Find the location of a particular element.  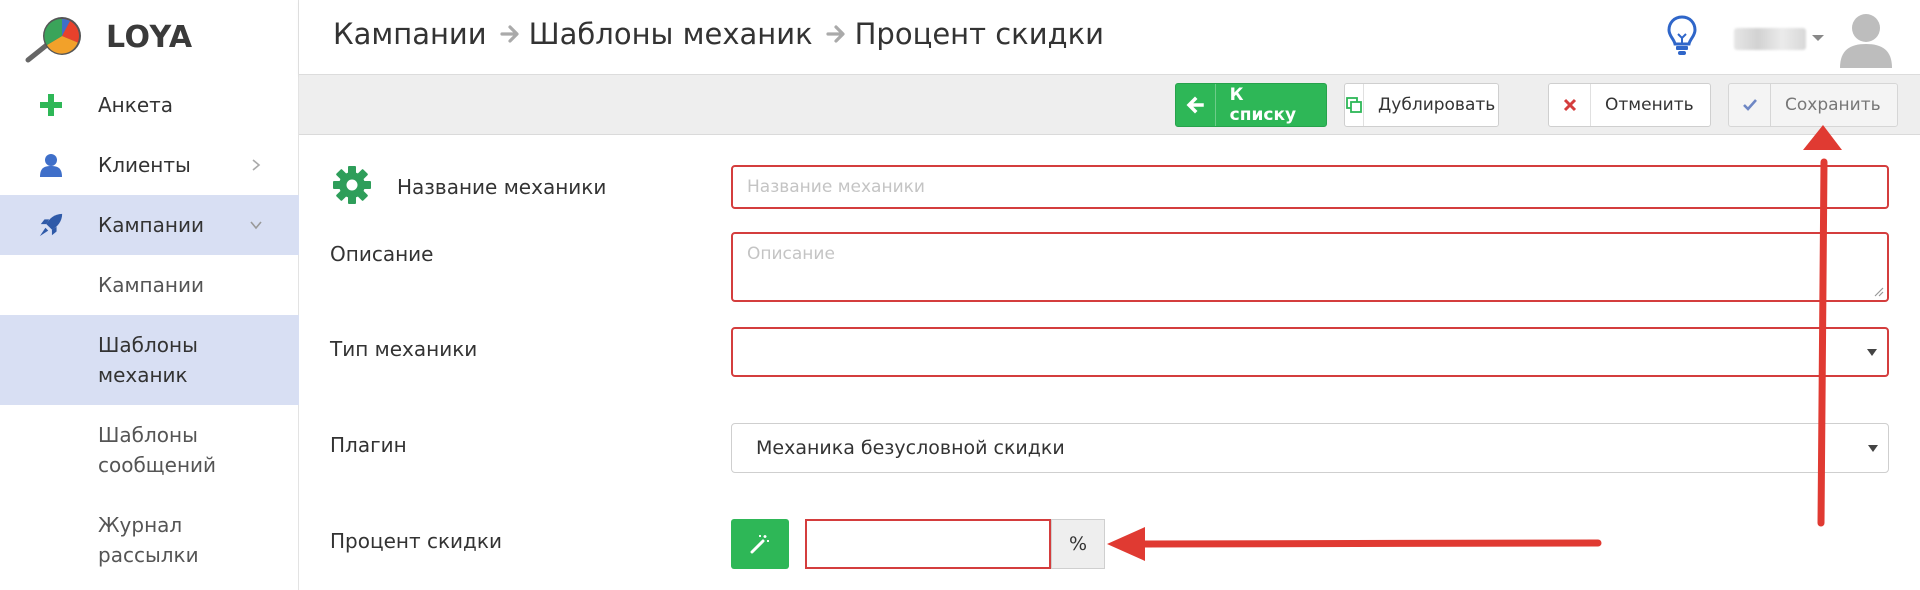

logo-text: LOYA is located at coordinates (149, 37).